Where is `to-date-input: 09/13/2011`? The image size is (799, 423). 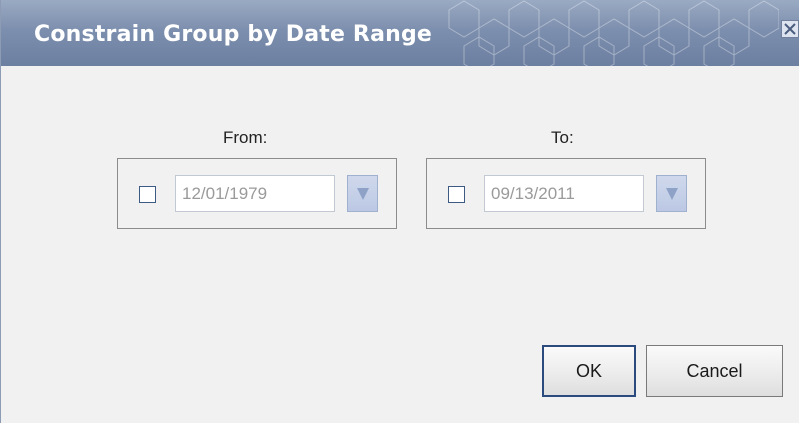
to-date-input: 09/13/2011 is located at coordinates (564, 193).